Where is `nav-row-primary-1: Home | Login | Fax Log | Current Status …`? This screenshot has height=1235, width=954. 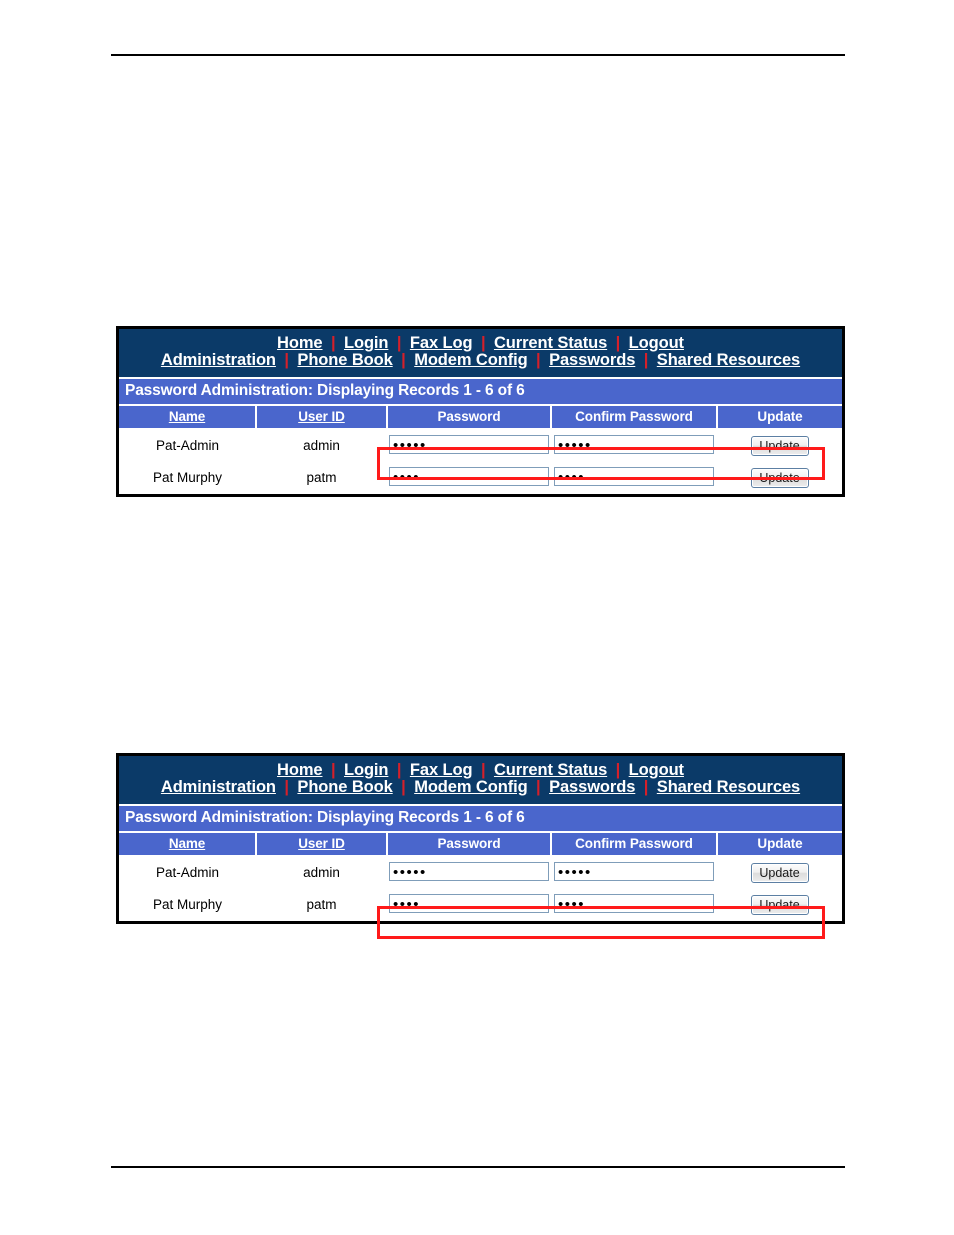 nav-row-primary-1: Home | Login | Fax Log | Current Status … is located at coordinates (480, 343).